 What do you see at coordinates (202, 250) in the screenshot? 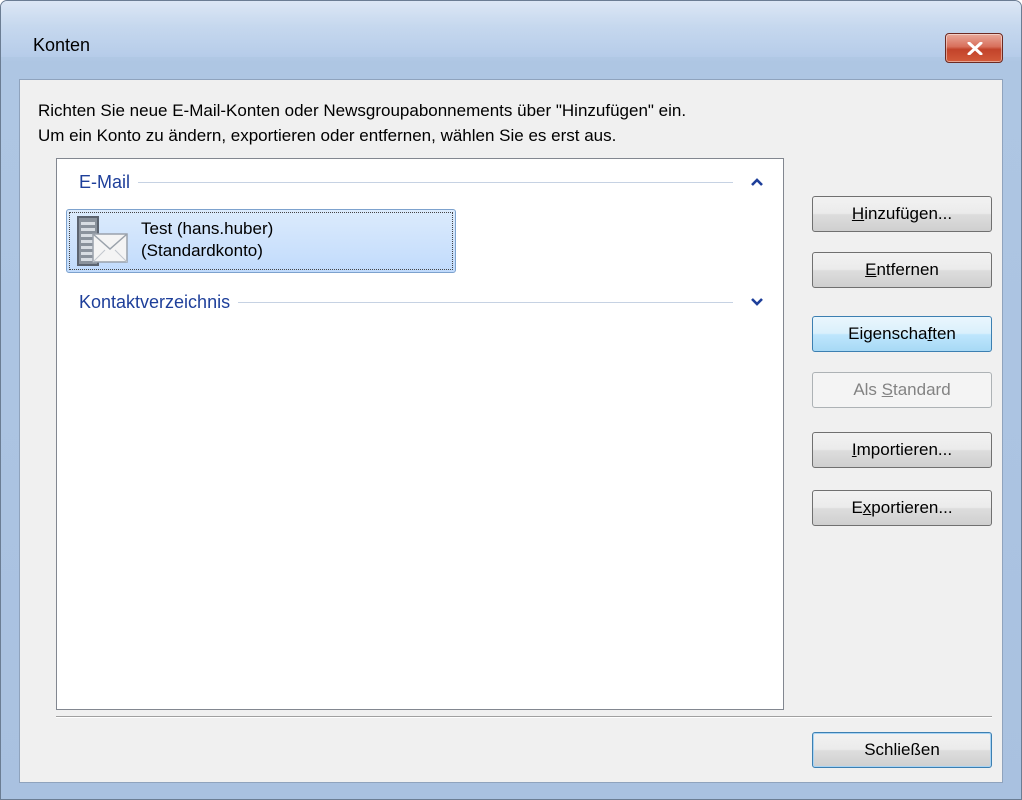
I see `account-default-label: (Standardkonto)` at bounding box center [202, 250].